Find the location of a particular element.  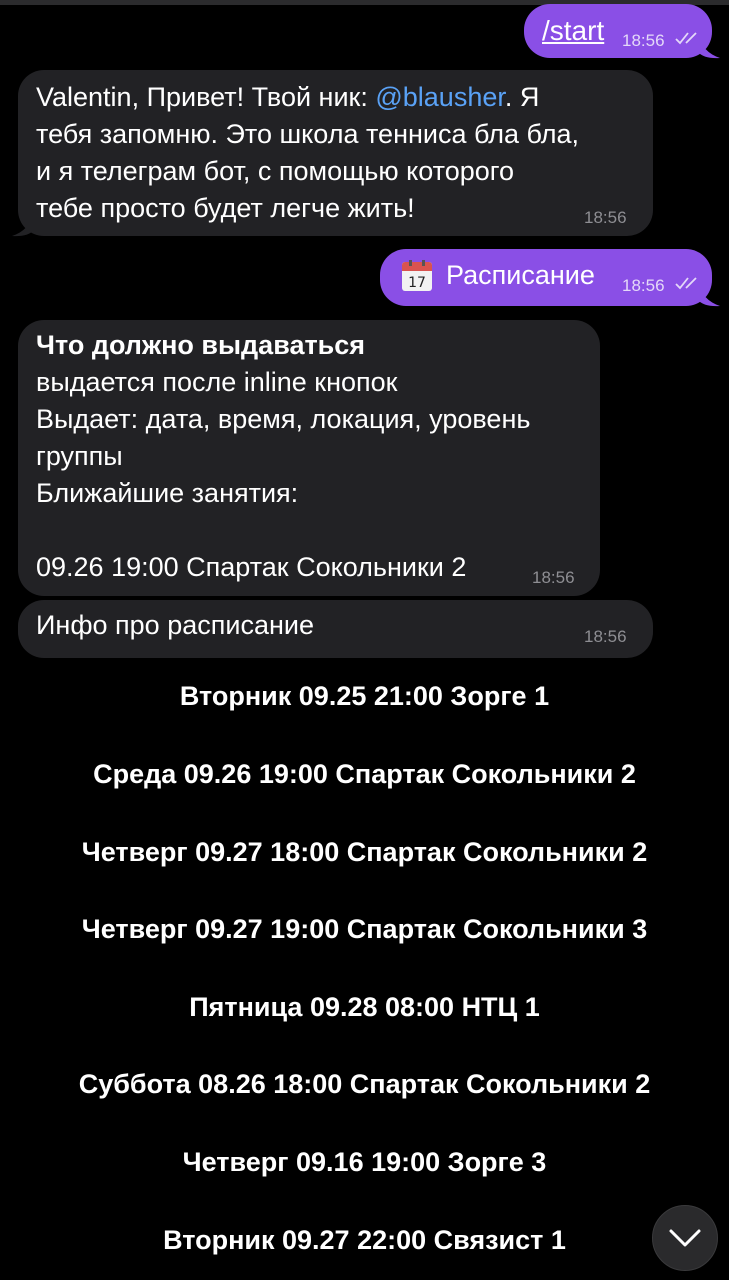

calendar-icon: 17 is located at coordinates (417, 275).